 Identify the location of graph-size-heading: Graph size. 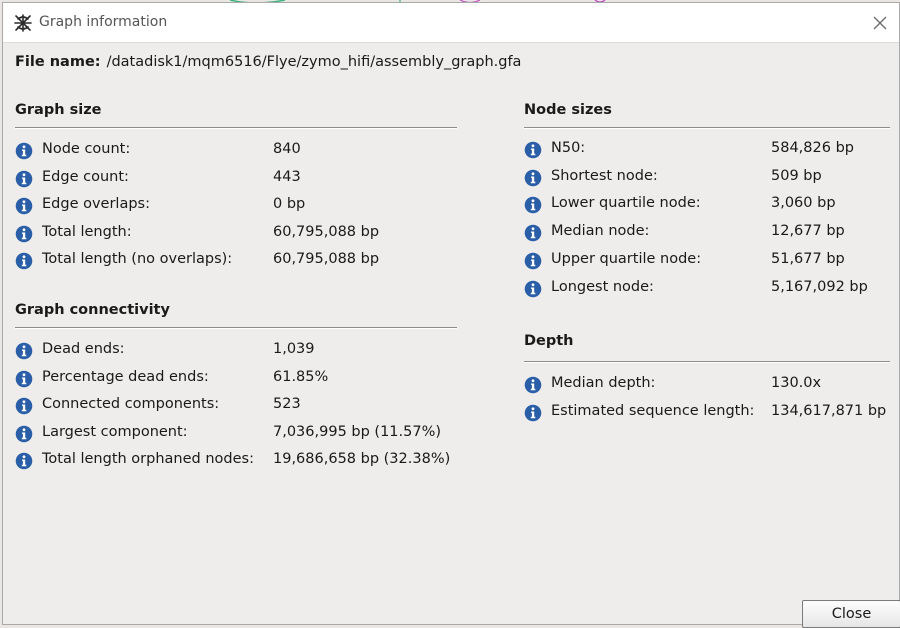
(58, 110).